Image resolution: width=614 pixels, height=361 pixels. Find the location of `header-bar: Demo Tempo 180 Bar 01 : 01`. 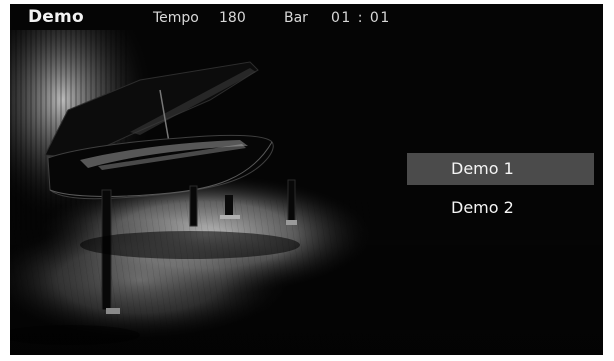

header-bar: Demo Tempo 180 Bar 01 : 01 is located at coordinates (306, 17).